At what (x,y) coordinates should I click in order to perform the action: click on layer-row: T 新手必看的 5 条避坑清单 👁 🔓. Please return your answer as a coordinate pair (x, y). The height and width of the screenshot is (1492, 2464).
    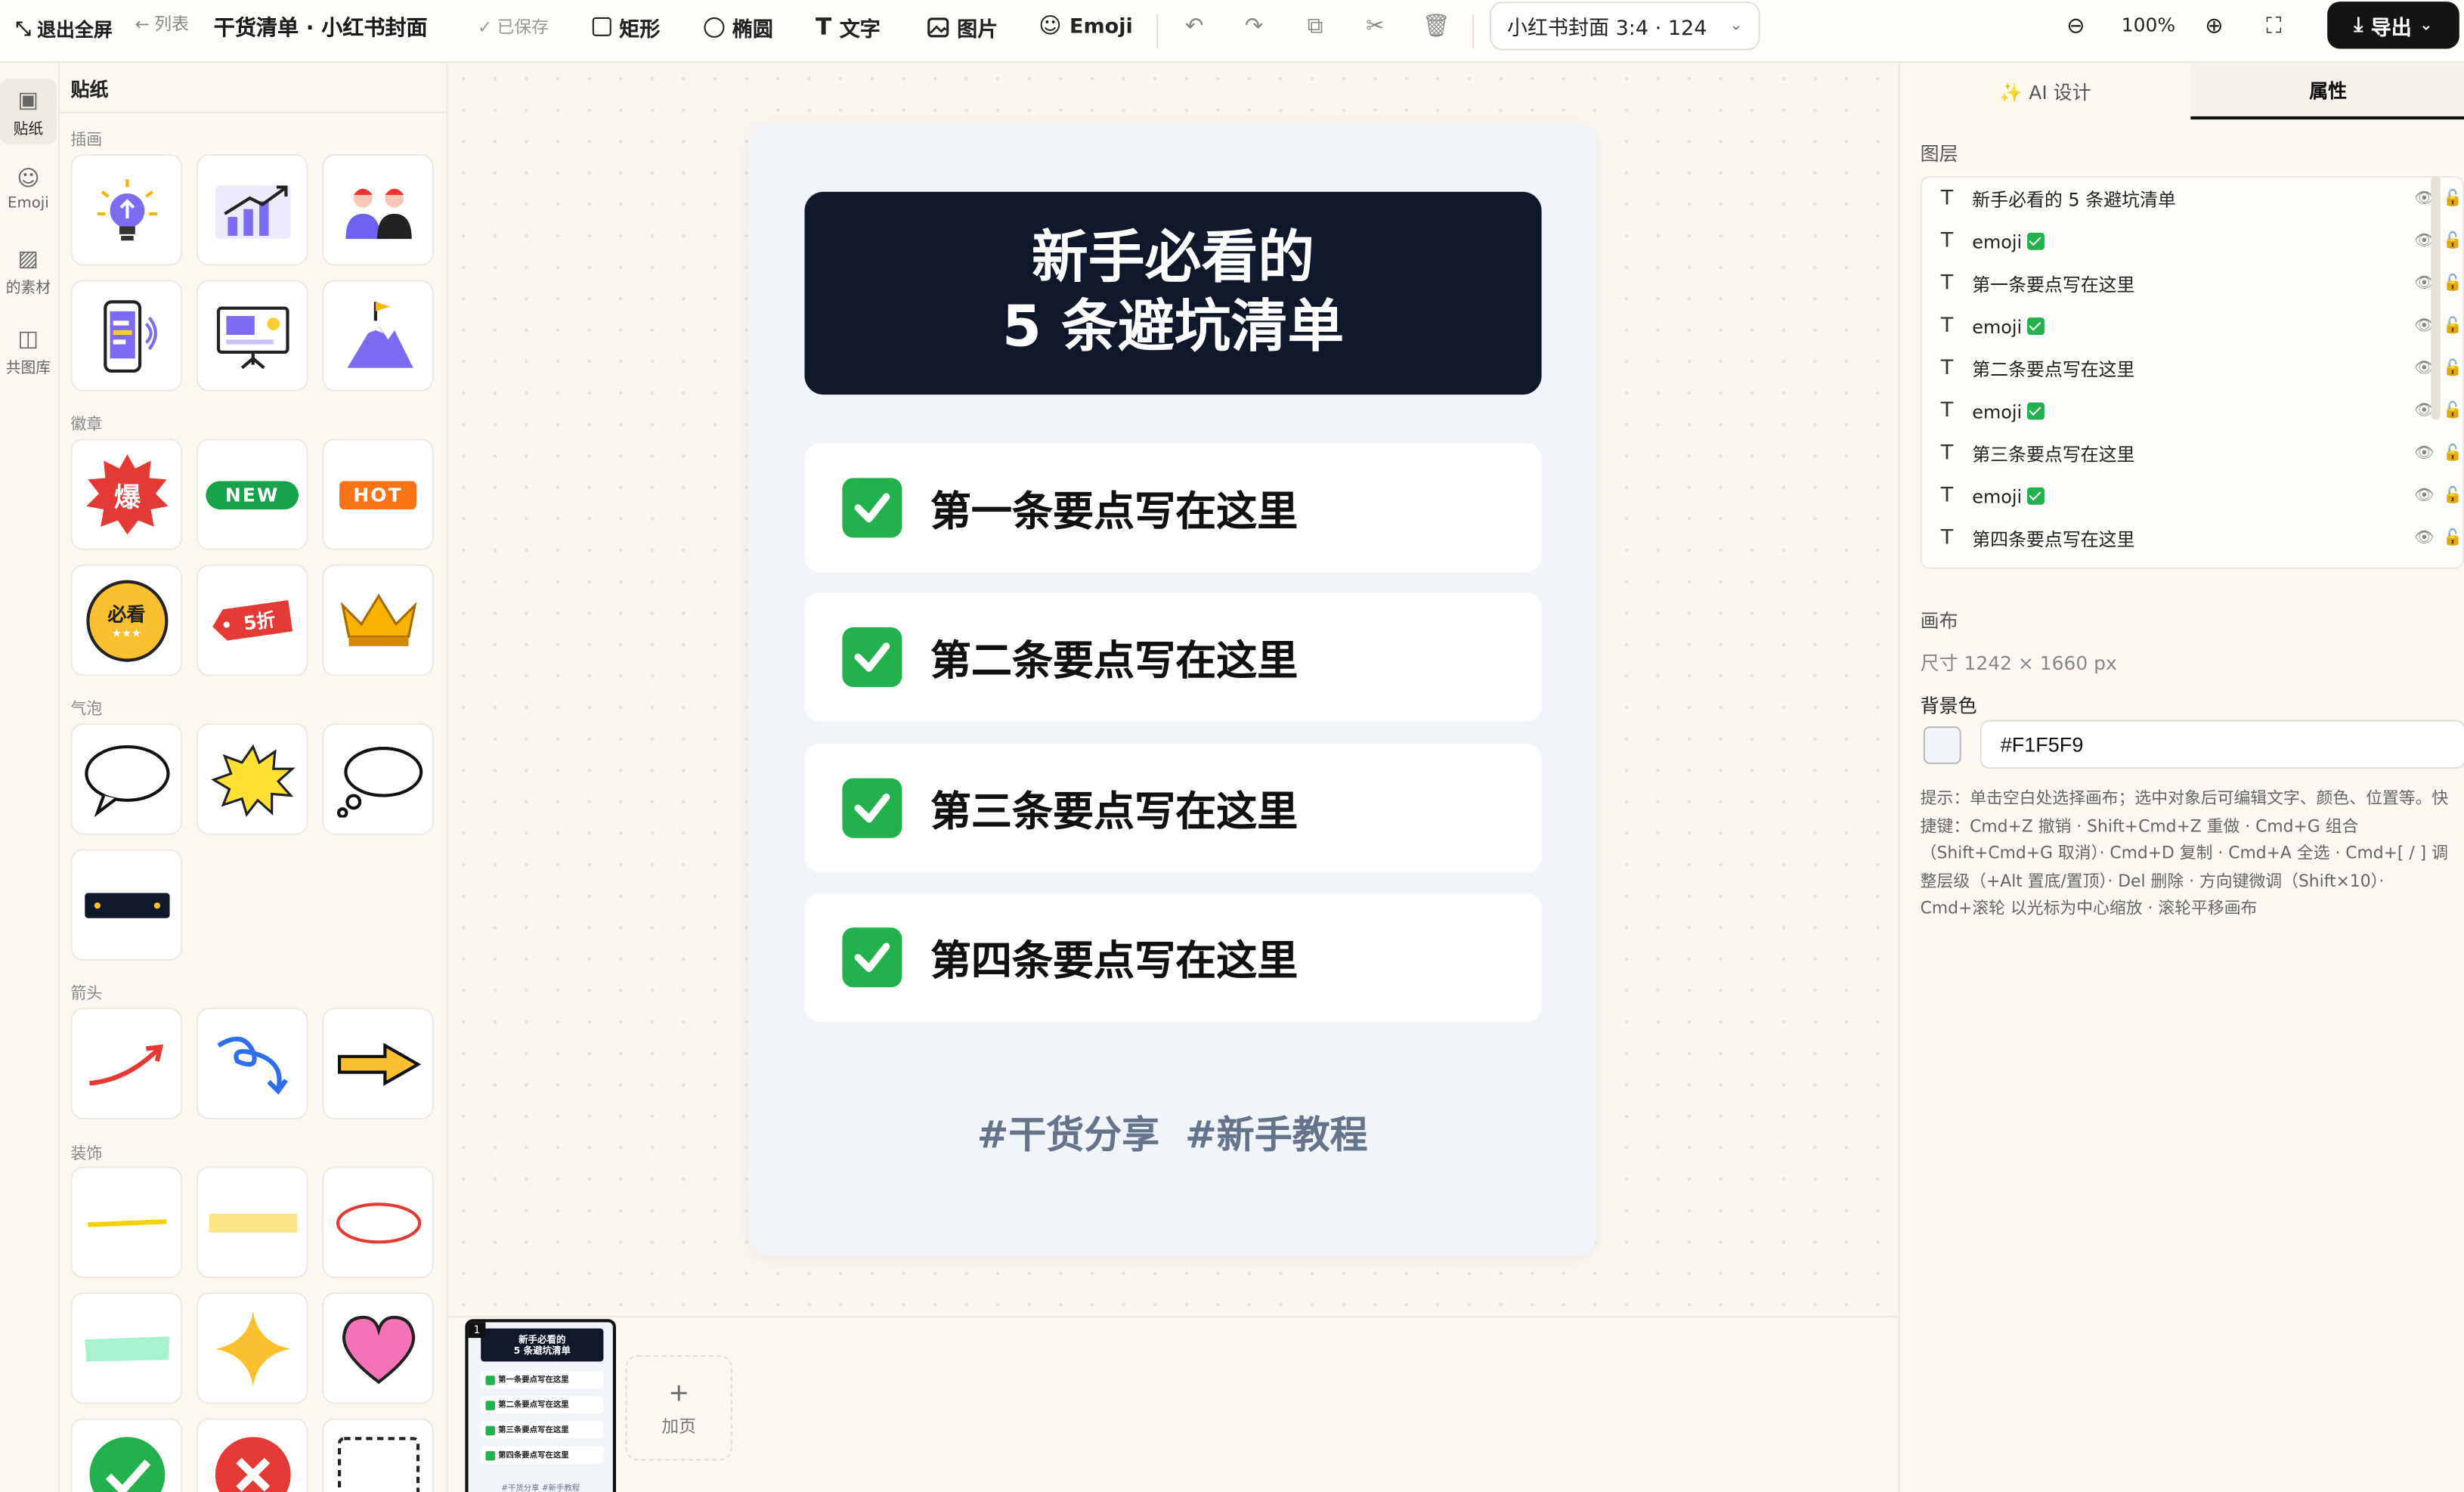
    Looking at the image, I should click on (2192, 199).